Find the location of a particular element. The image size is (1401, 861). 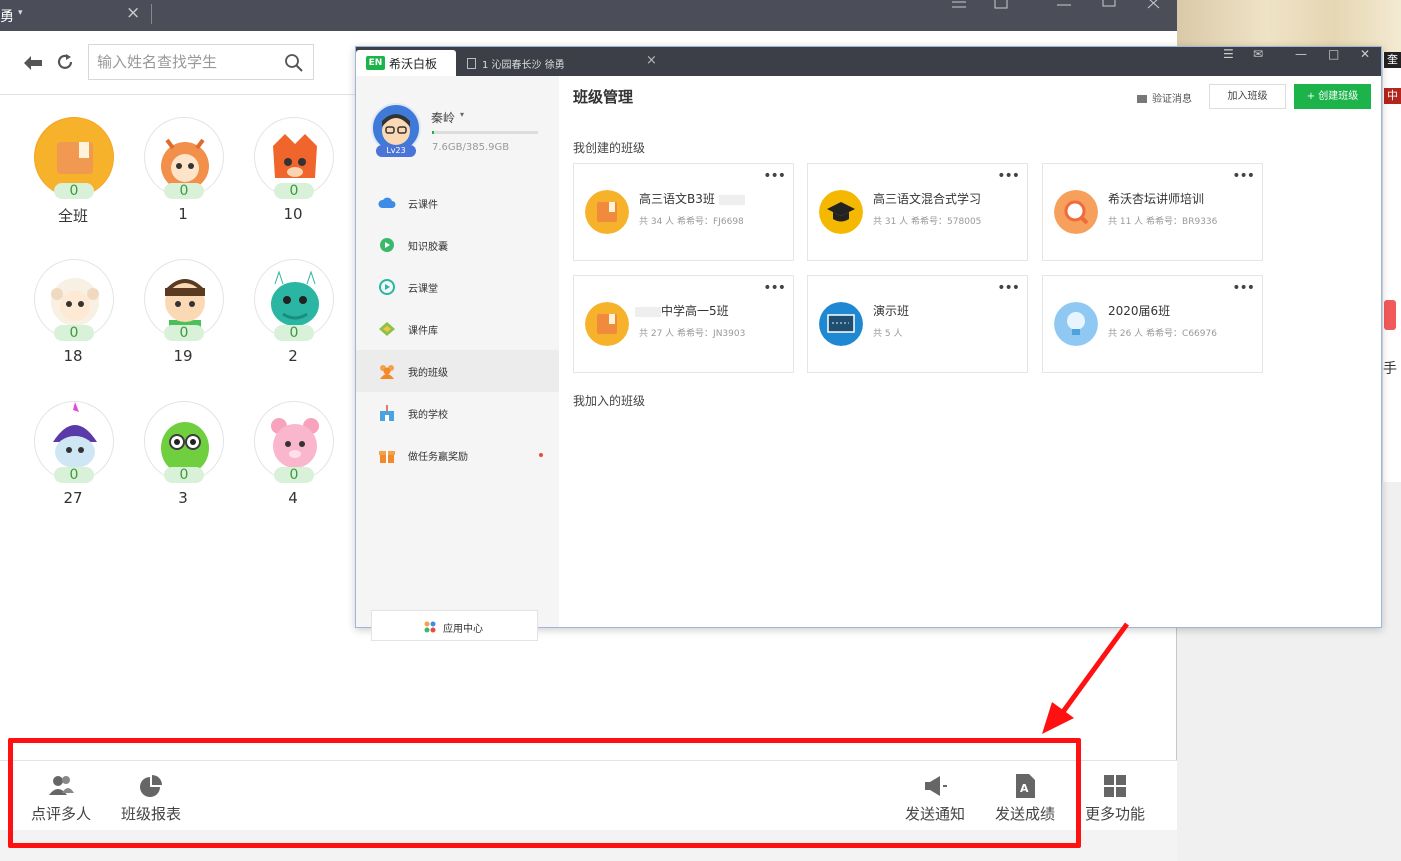

page-title: 班级管理 is located at coordinates (603, 97).